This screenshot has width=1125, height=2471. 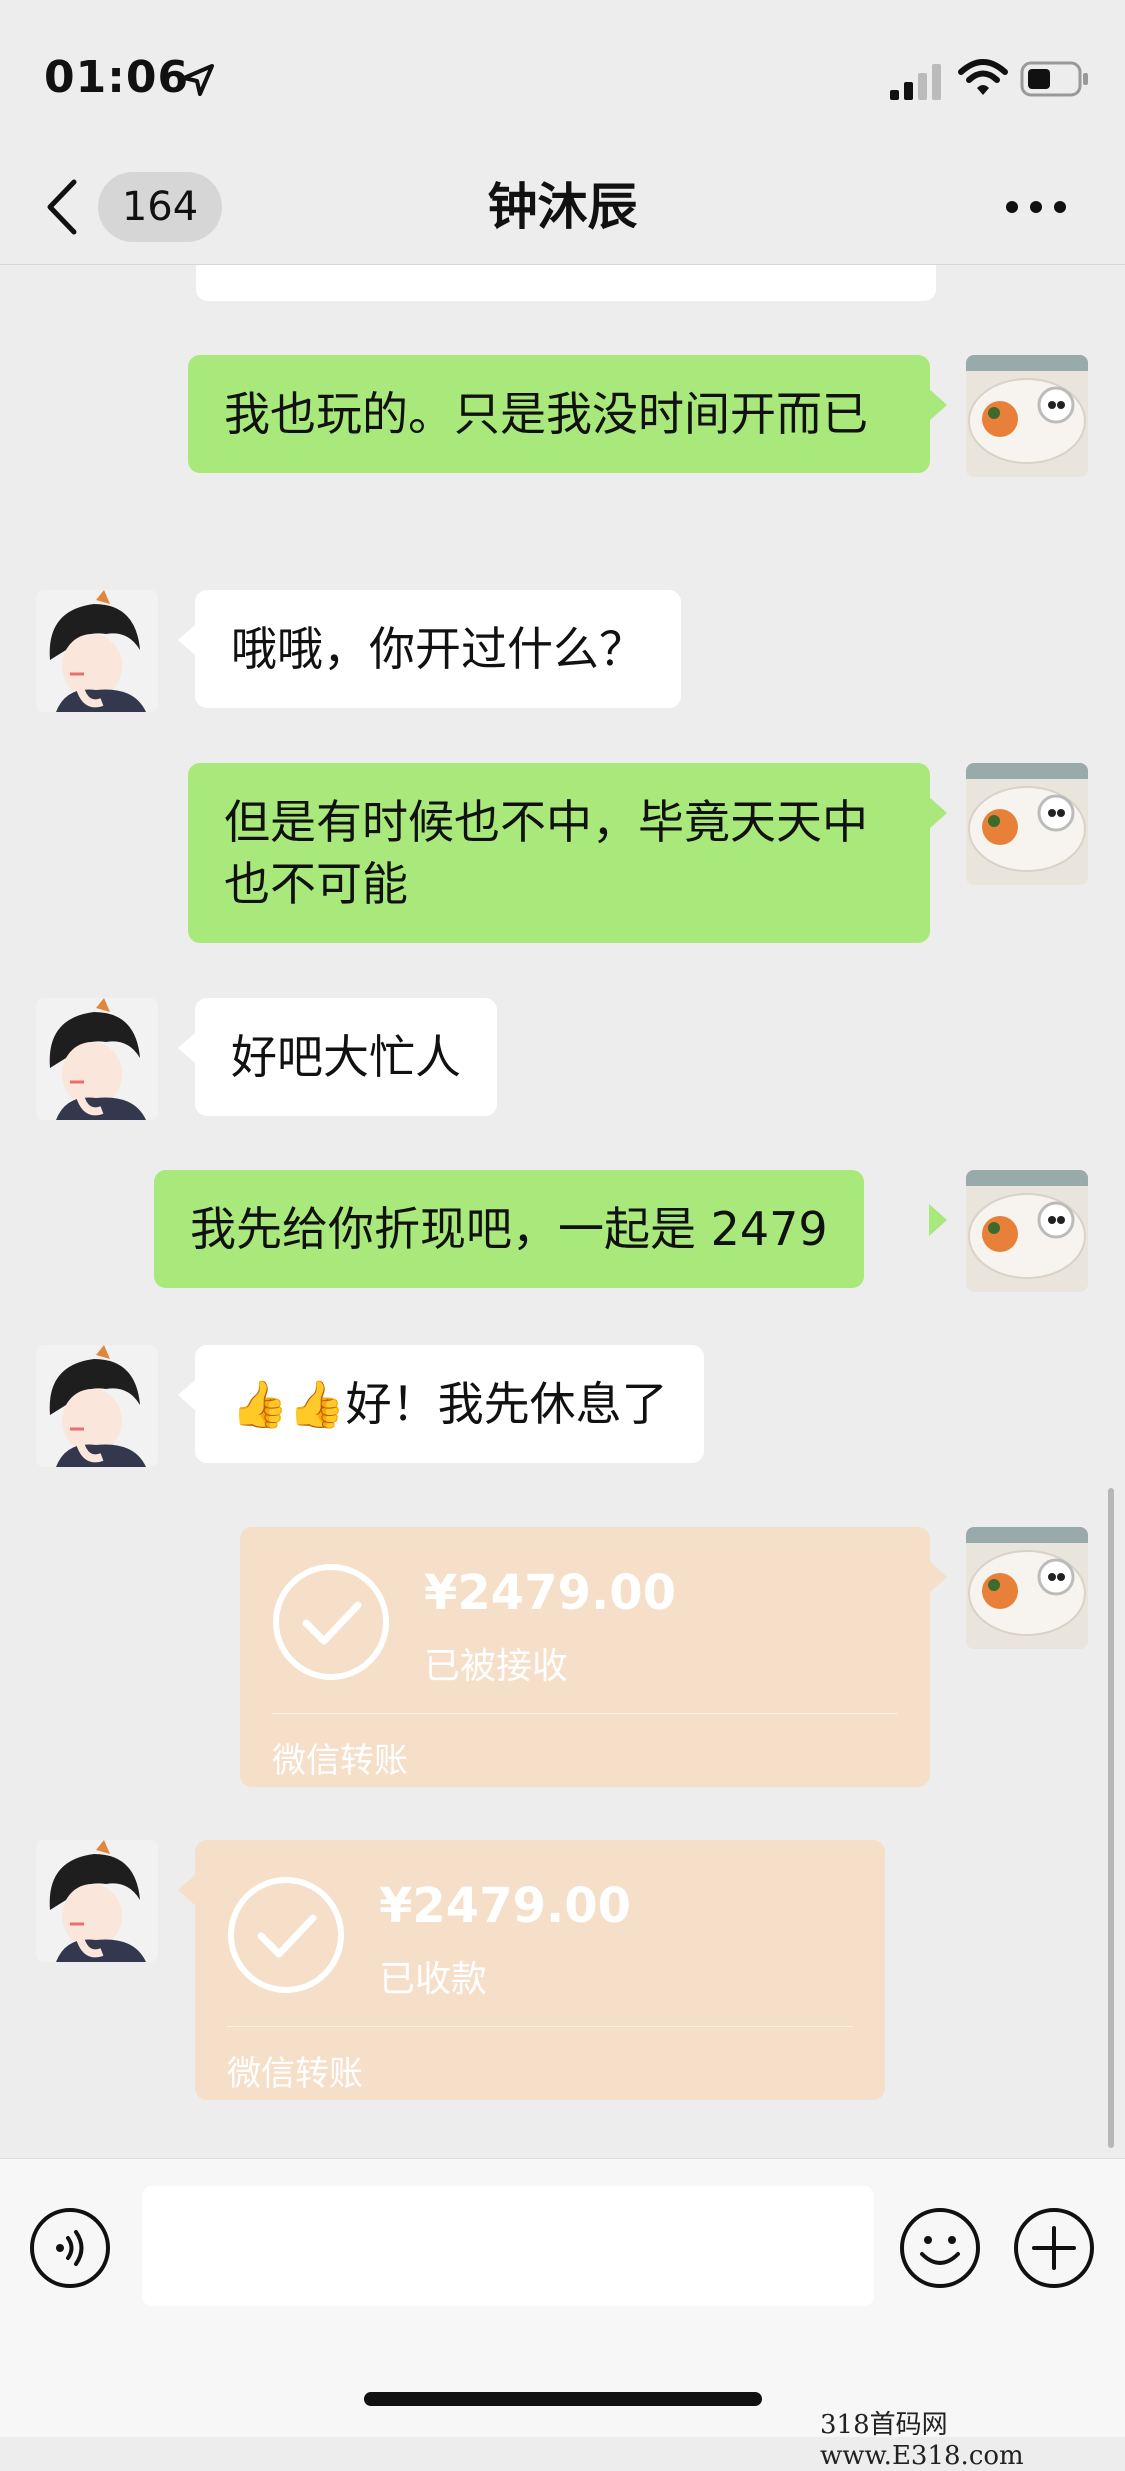 I want to click on scrollbar, so click(x=1111, y=1818).